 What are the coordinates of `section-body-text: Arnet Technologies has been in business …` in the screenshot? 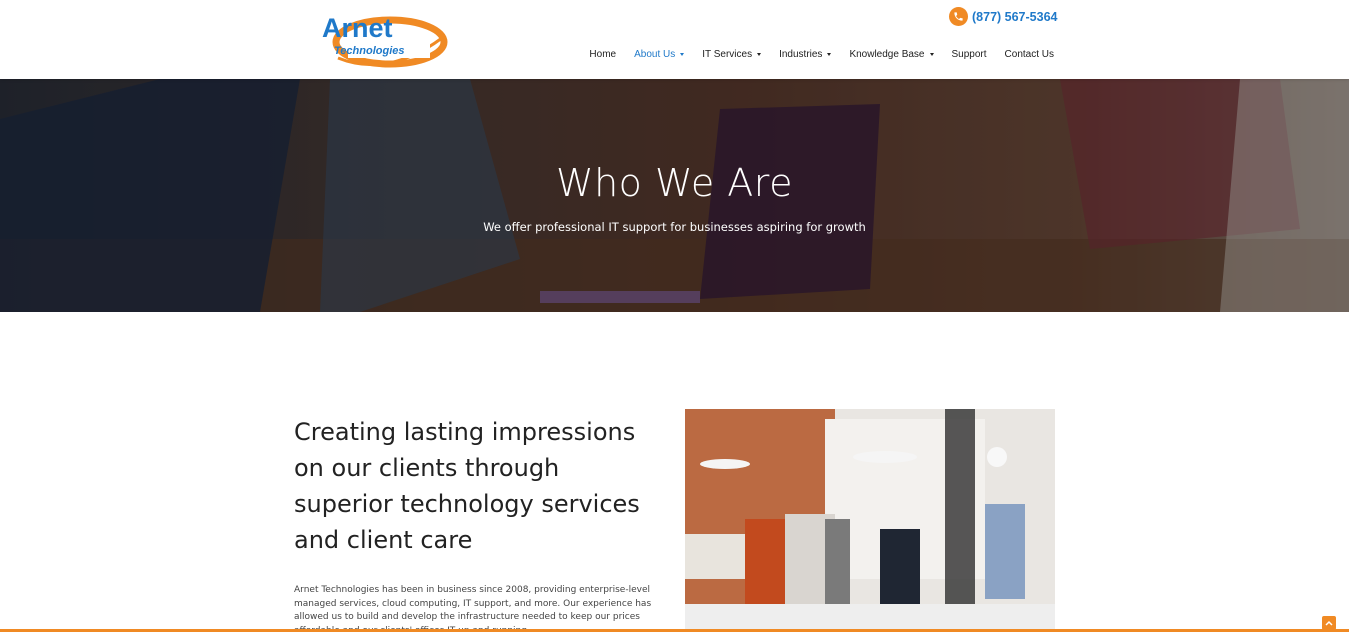 It's located at (473, 608).